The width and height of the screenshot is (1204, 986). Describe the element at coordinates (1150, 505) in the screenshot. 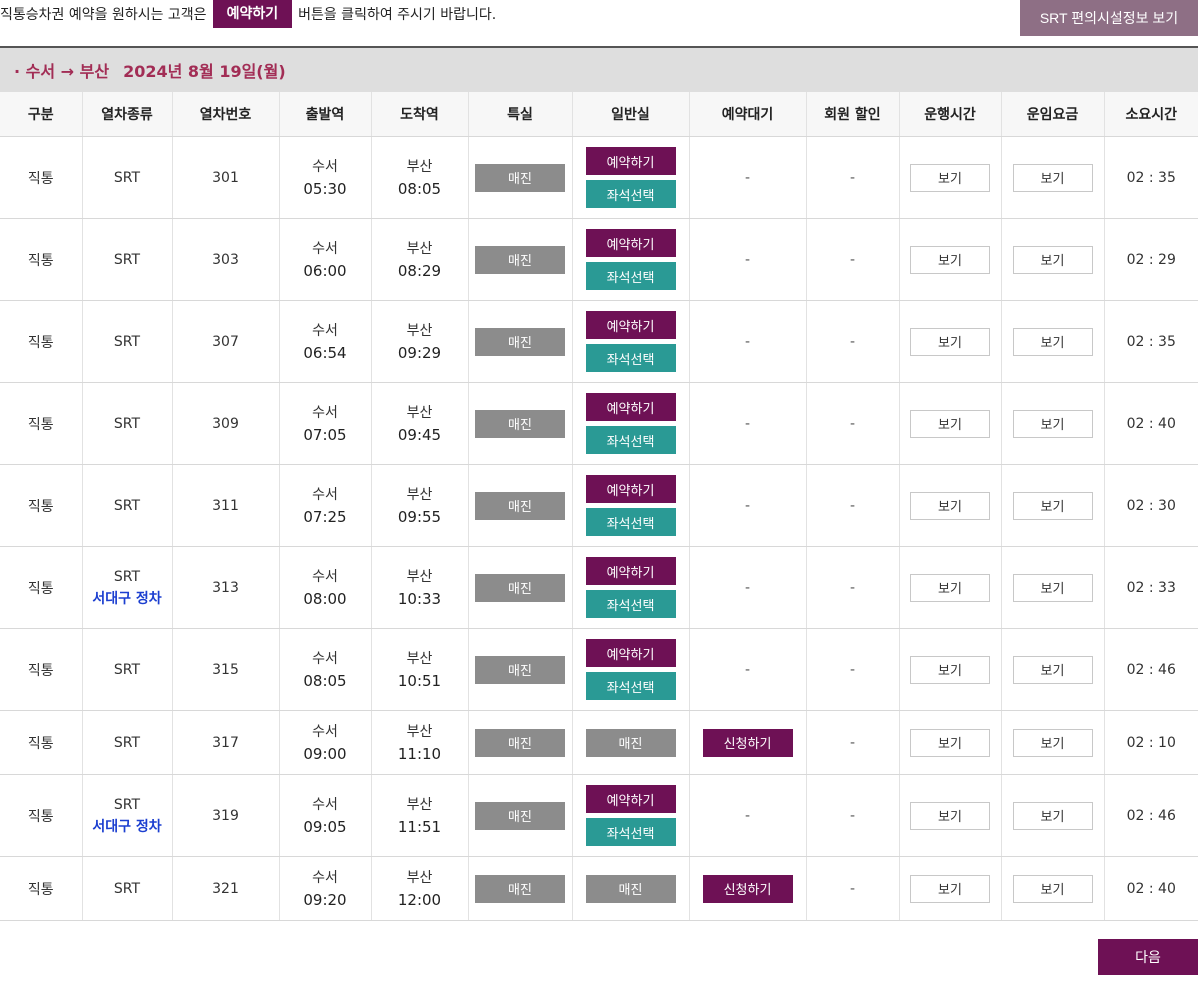

I see `travel-duration: 02 : 30` at that location.